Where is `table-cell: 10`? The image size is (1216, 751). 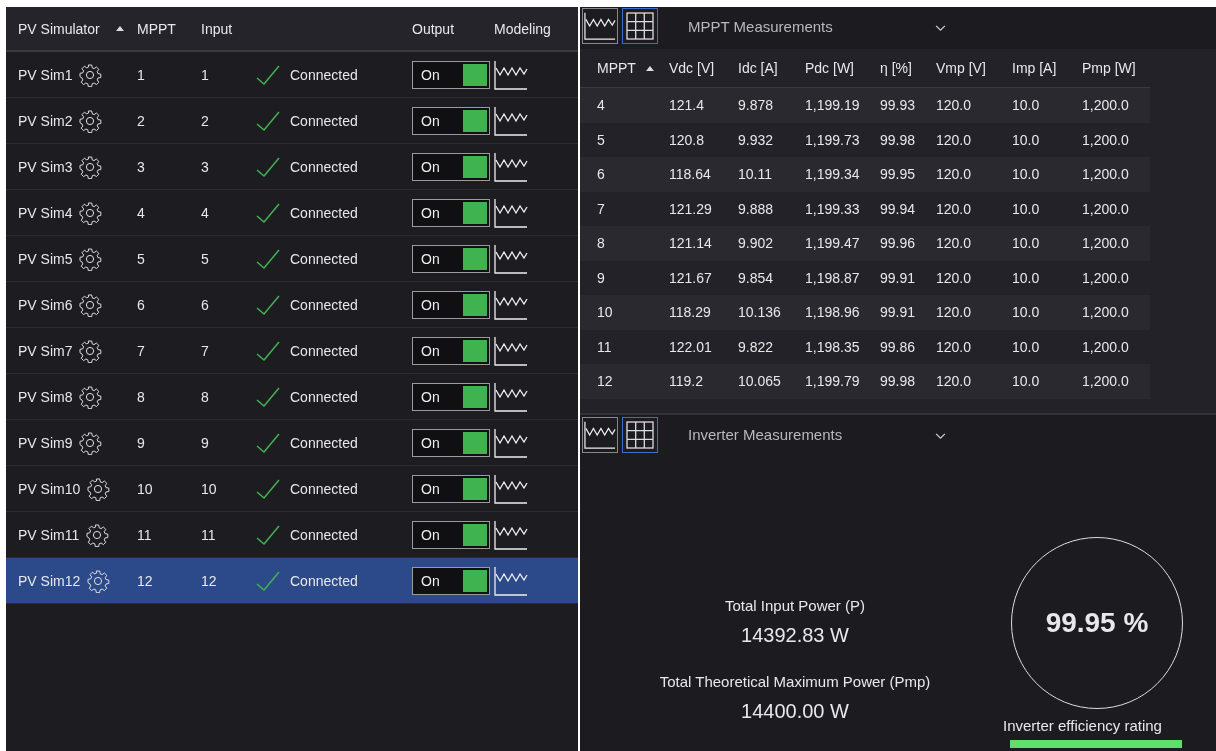
table-cell: 10 is located at coordinates (605, 312).